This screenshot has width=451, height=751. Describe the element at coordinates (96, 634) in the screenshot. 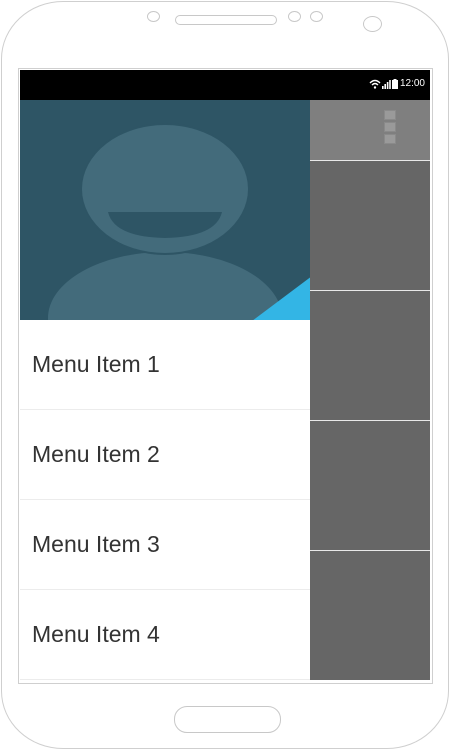

I see `menu-item-label: Menu Item 4` at that location.